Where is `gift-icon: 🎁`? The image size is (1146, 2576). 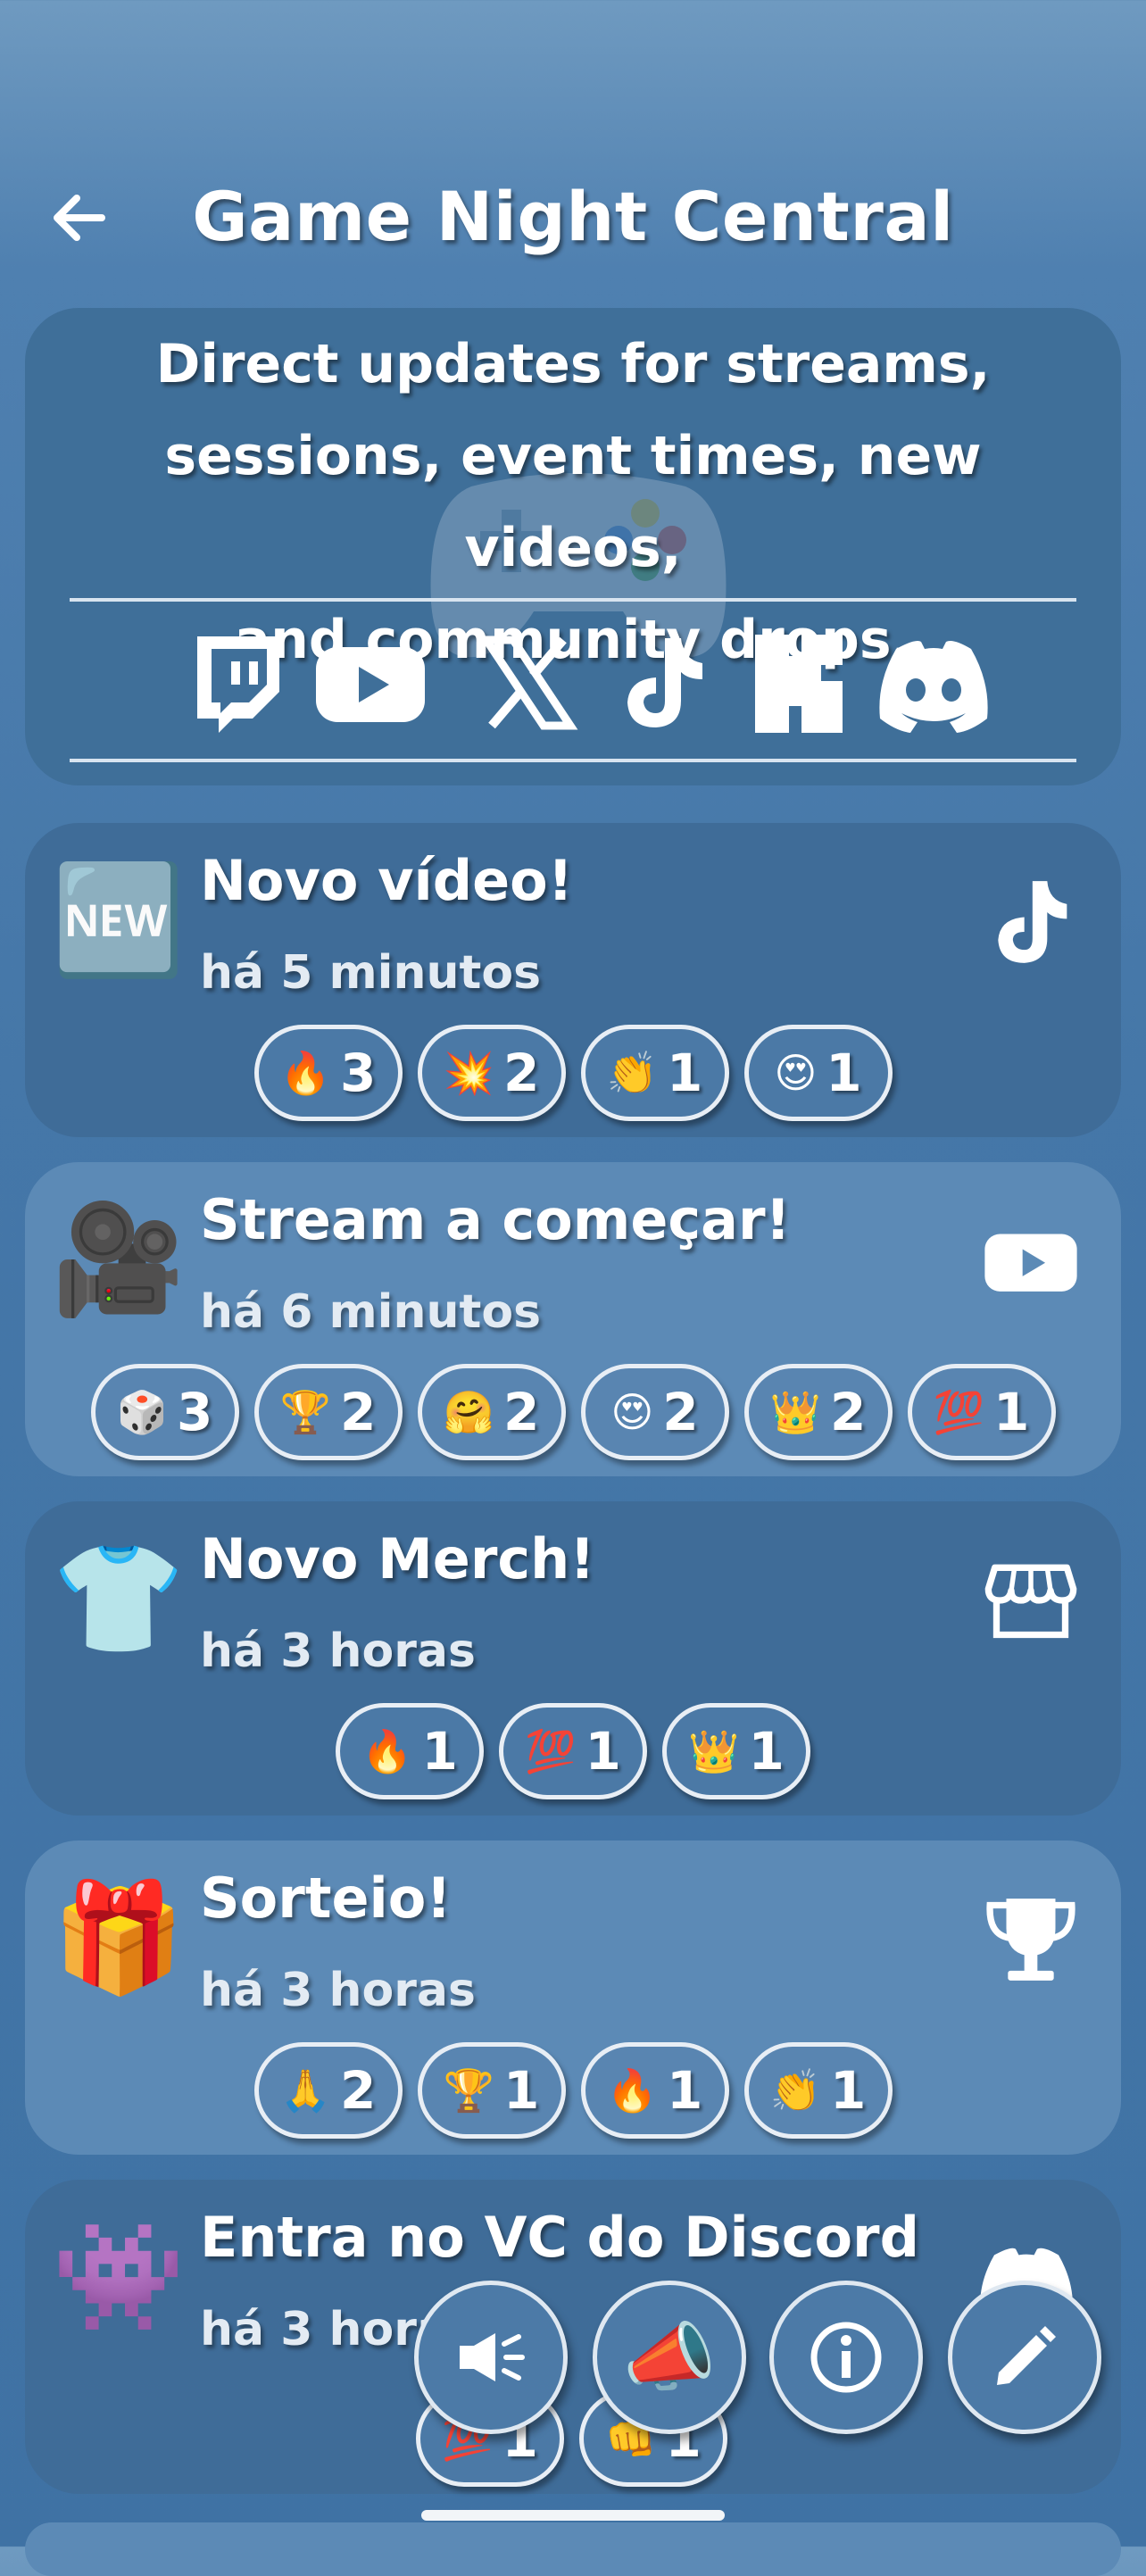 gift-icon: 🎁 is located at coordinates (119, 1938).